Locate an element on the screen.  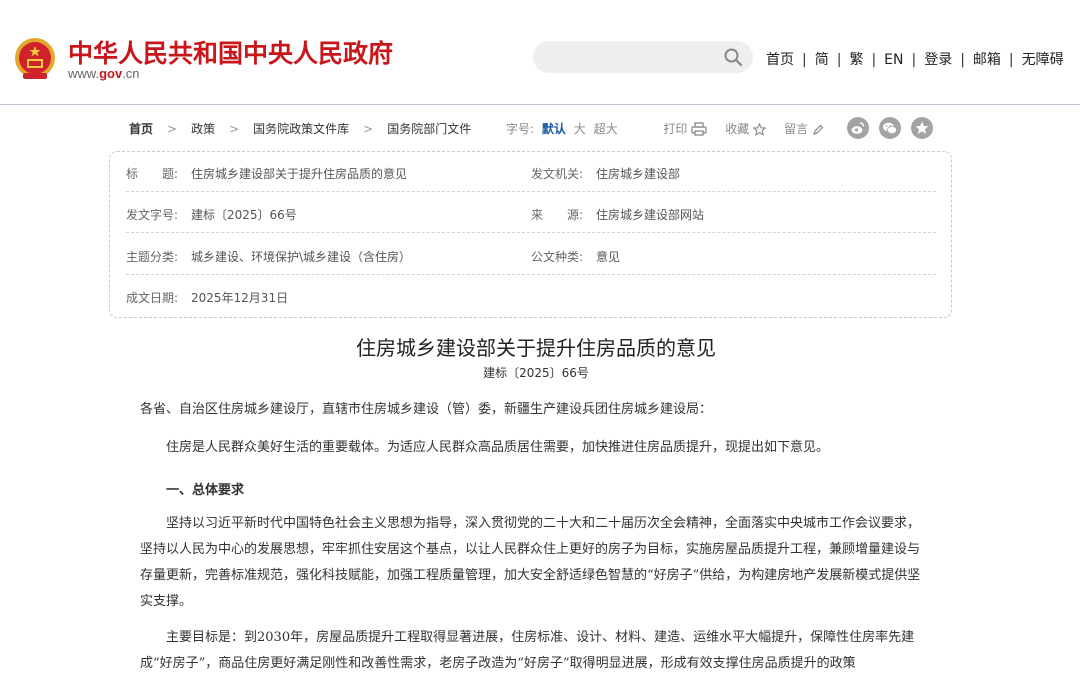
info-date: 成文日期: 2025年12月31日 is located at coordinates (207, 297).